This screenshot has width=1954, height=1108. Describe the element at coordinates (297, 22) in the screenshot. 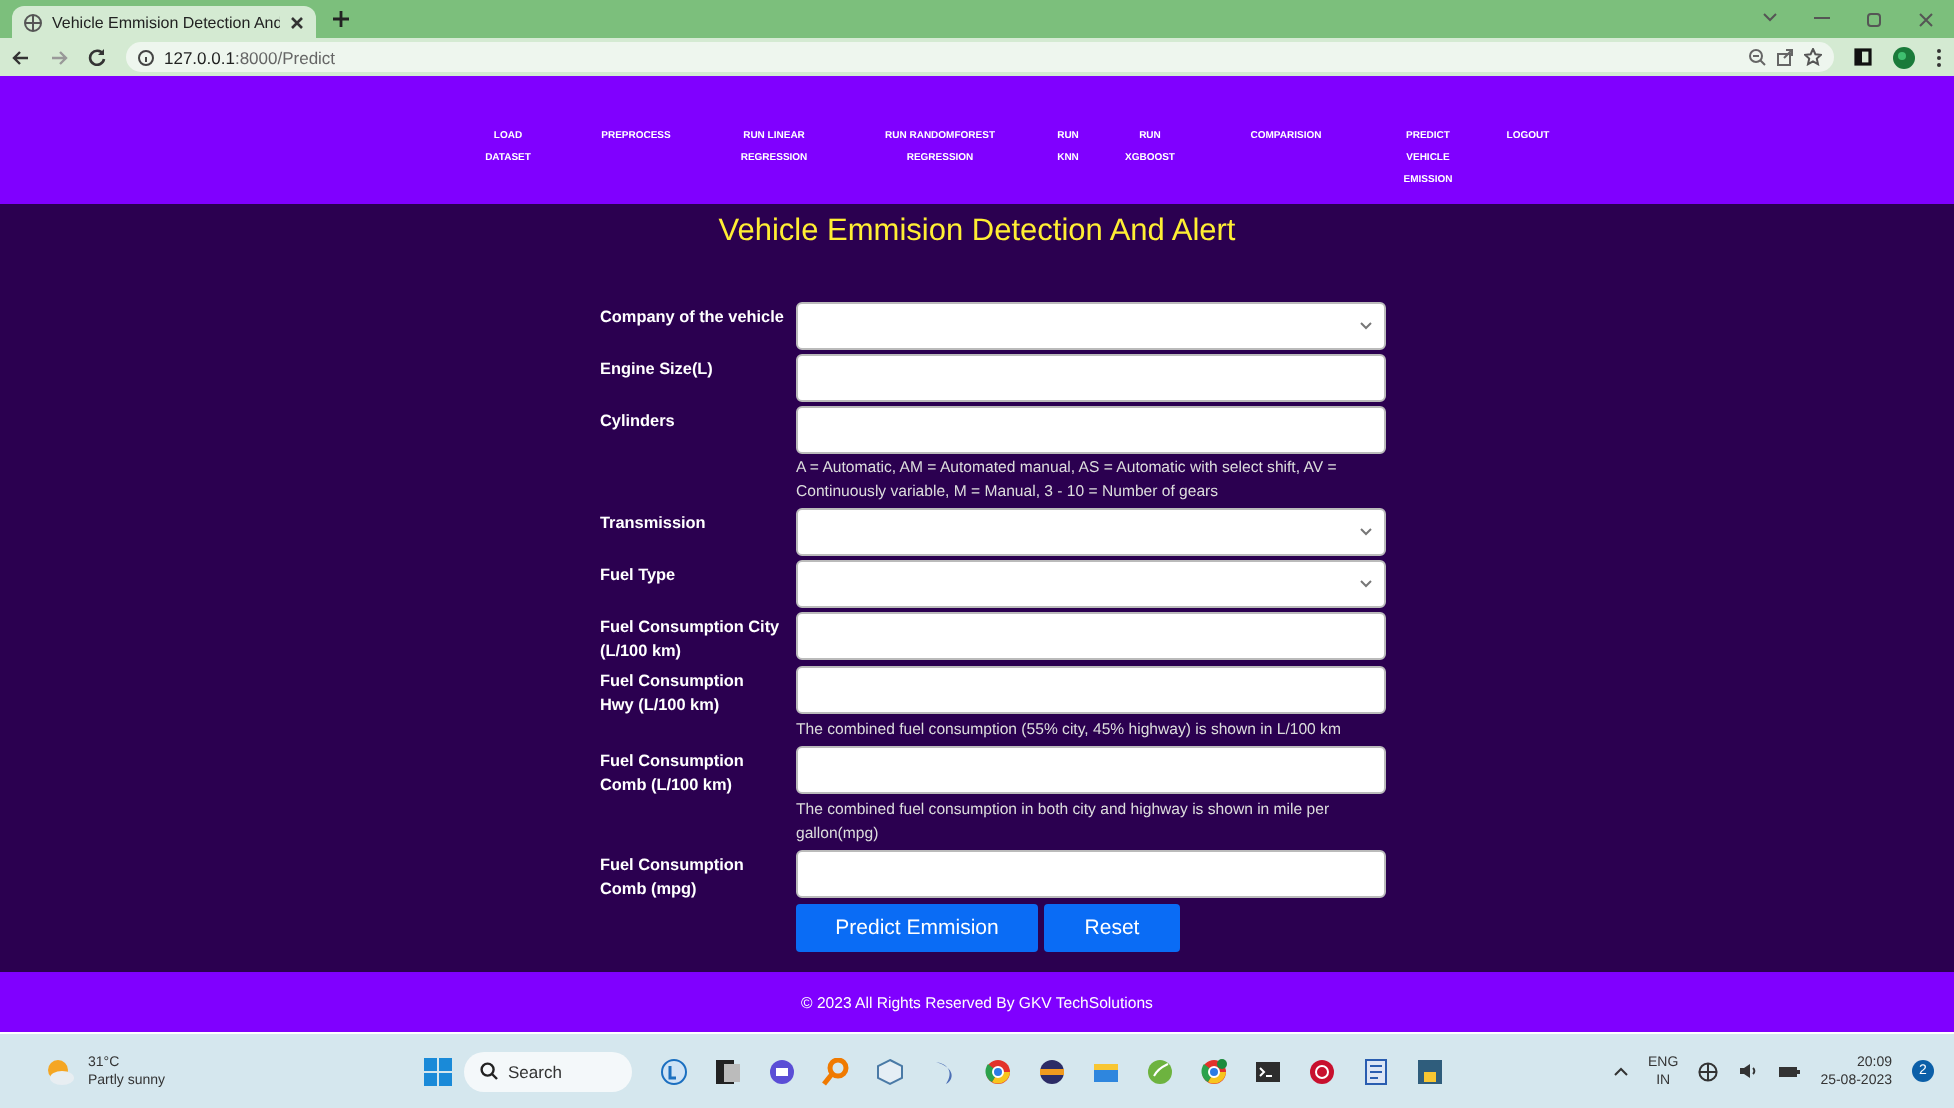

I see `close-icon` at that location.